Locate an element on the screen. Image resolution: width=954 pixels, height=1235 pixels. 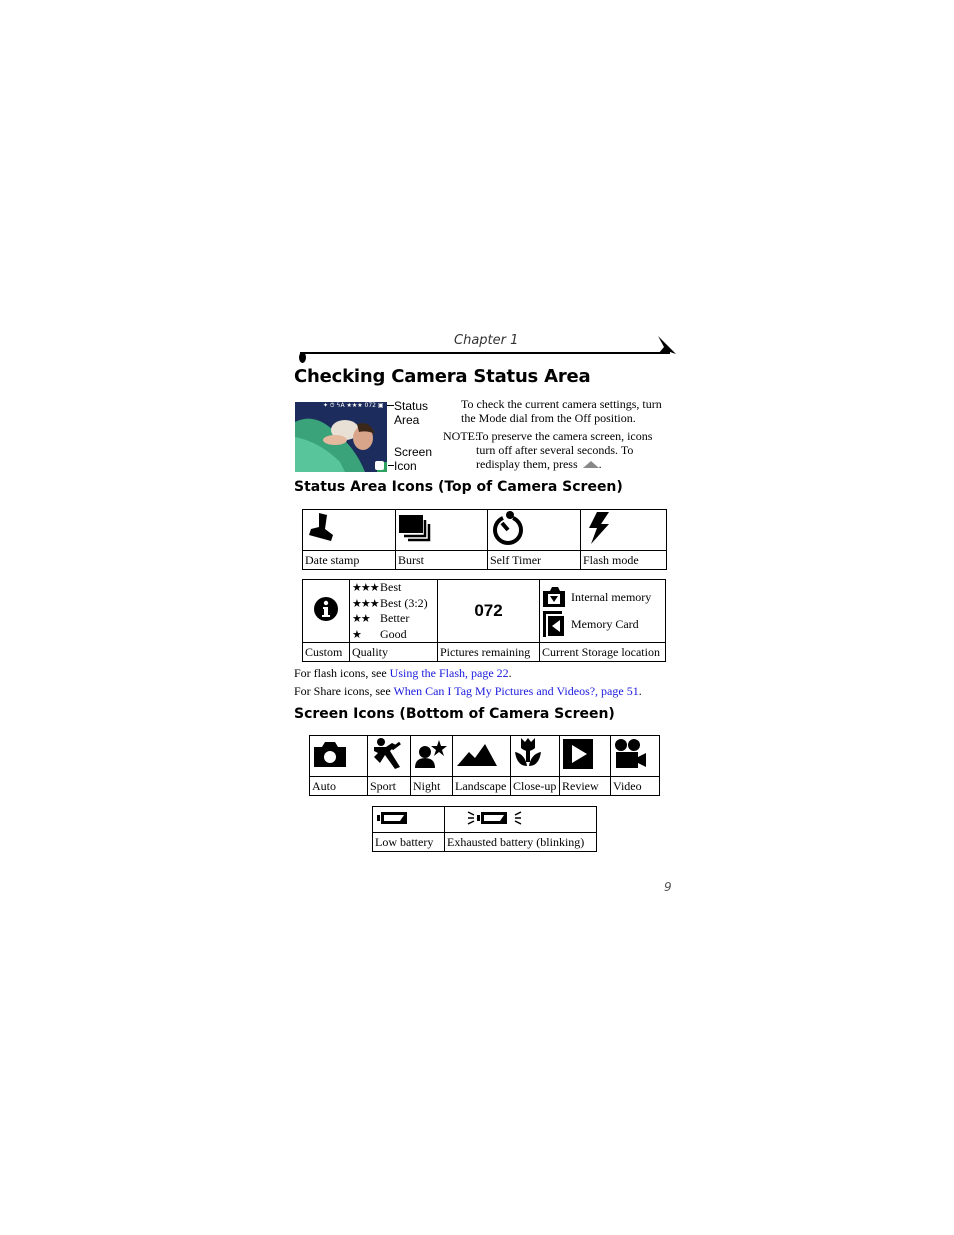
overlay-screen-icon is located at coordinates (379, 465).